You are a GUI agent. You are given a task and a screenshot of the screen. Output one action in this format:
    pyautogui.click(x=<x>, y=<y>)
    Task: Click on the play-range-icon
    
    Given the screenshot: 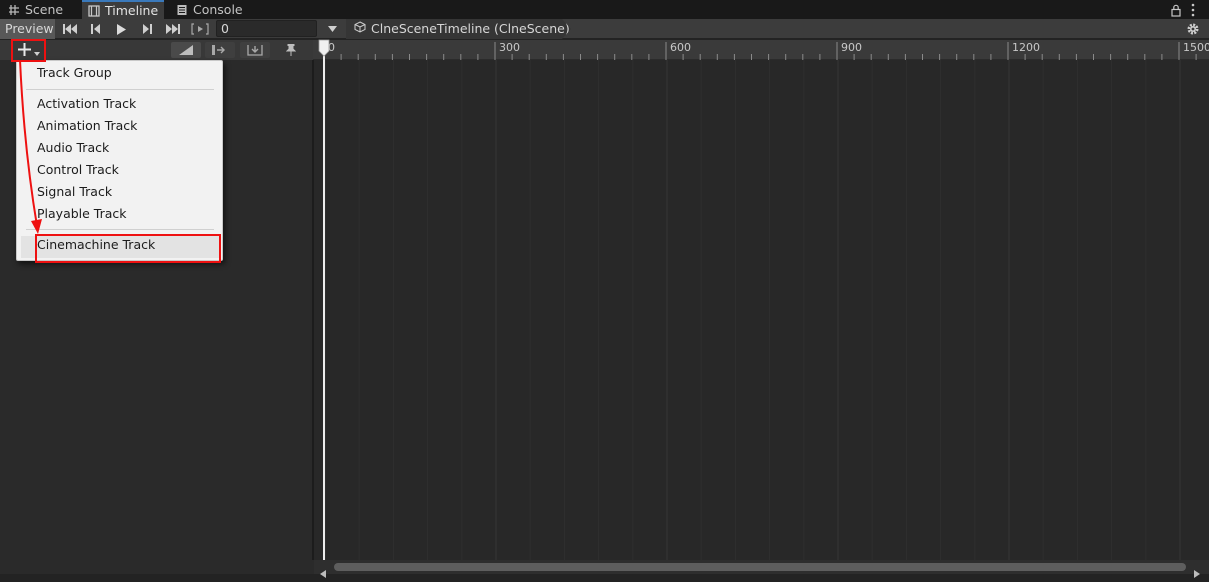 What is the action you would take?
    pyautogui.click(x=199, y=29)
    